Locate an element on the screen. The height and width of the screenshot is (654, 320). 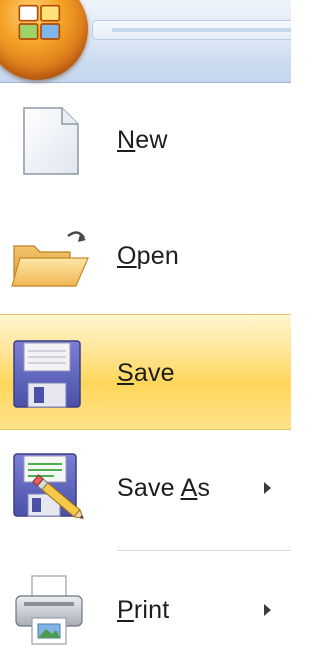
save-as-icon is located at coordinates (48, 486).